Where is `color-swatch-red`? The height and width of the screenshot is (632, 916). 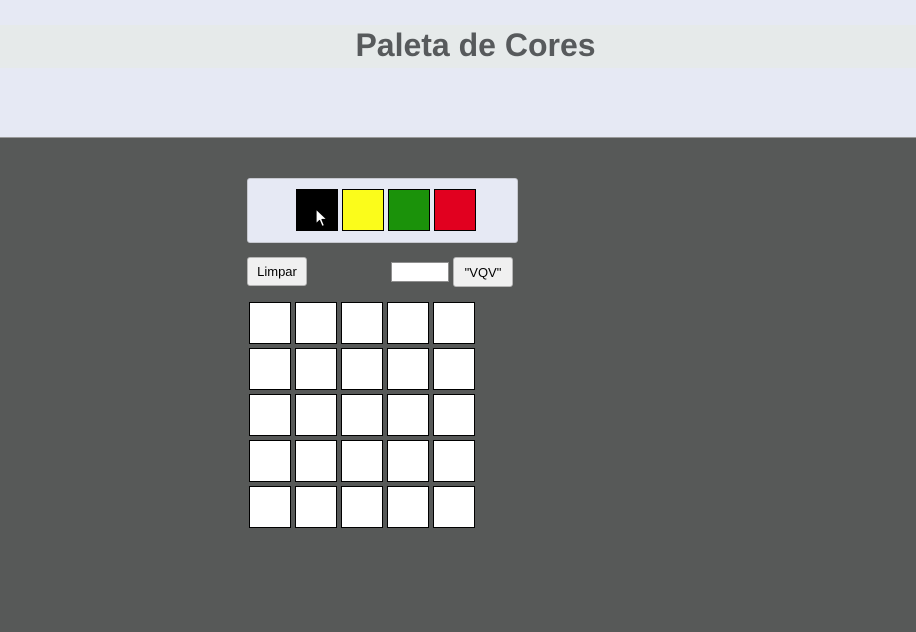
color-swatch-red is located at coordinates (455, 210).